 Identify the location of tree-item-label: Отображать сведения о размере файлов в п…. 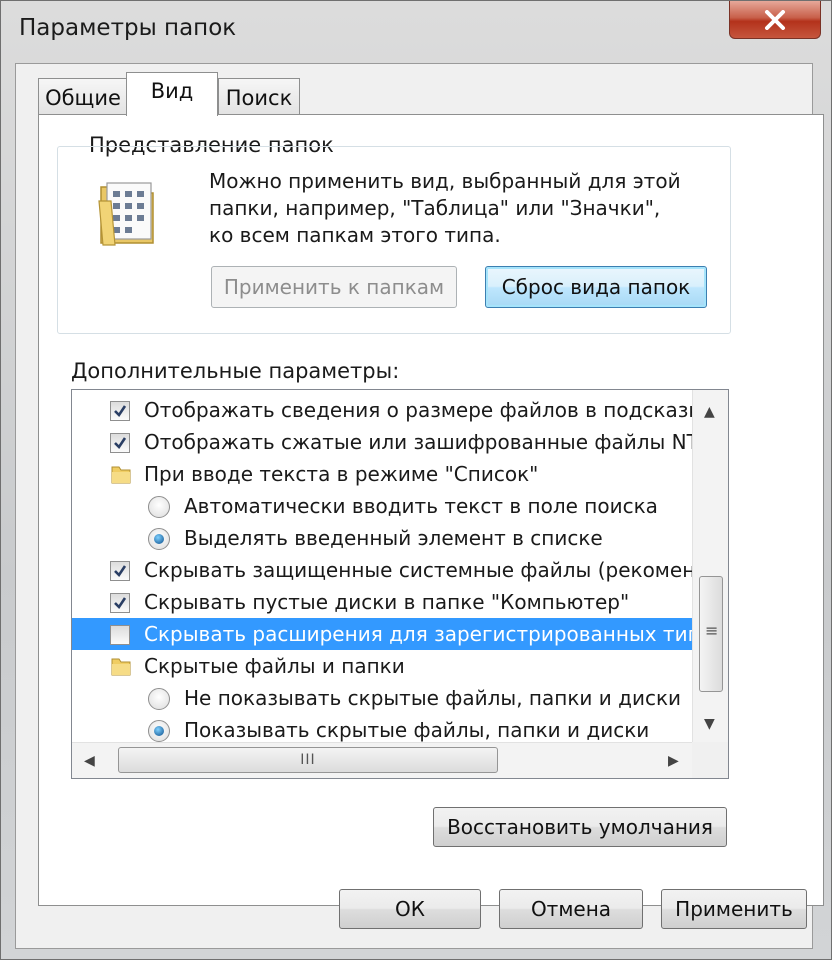
(418, 410).